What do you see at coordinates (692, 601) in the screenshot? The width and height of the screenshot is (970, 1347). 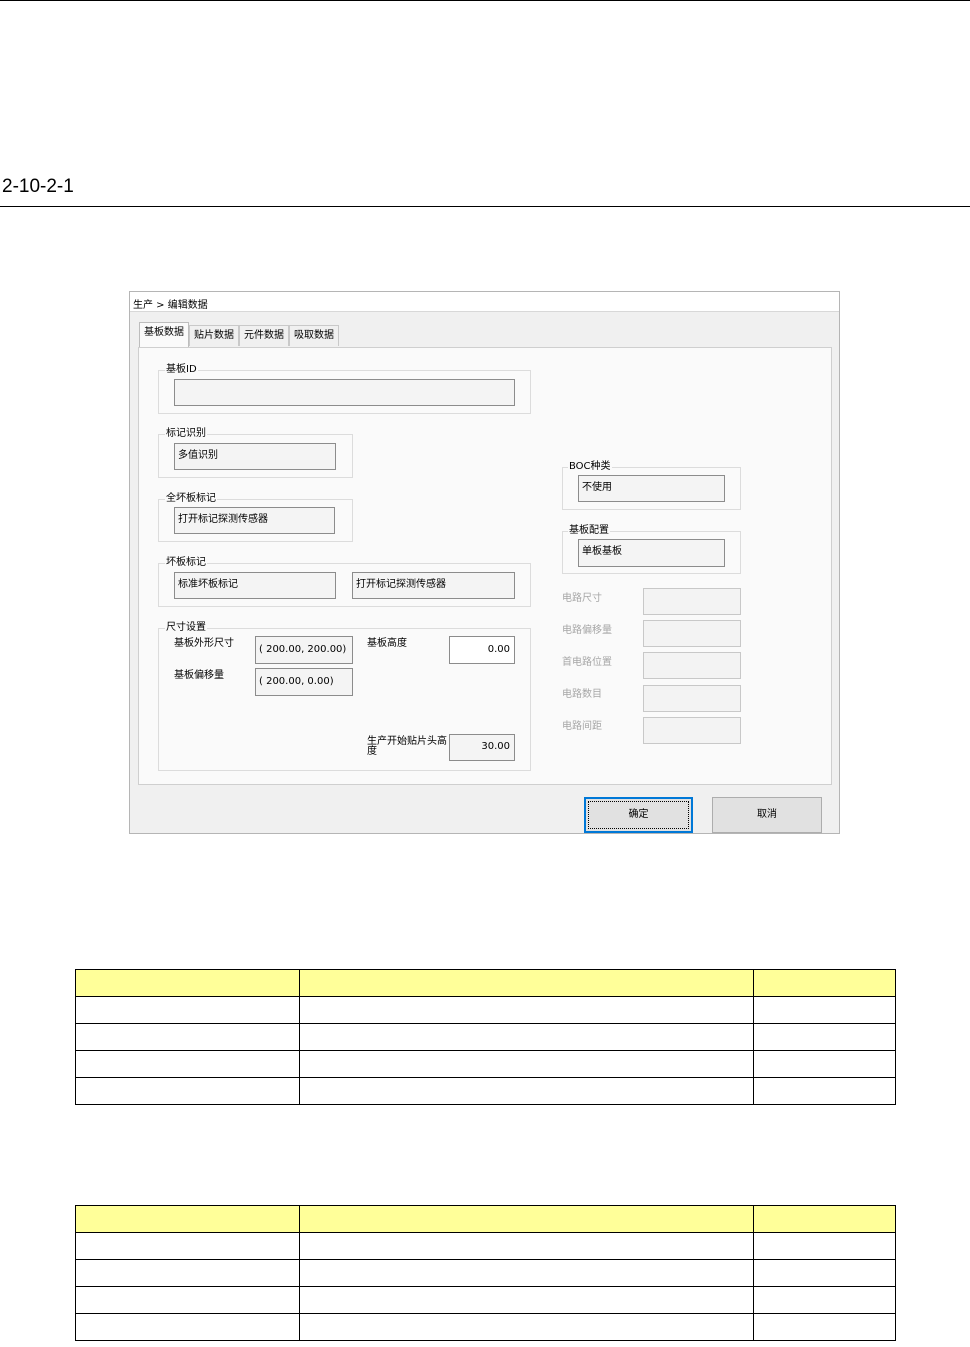 I see `circuit-size-field` at bounding box center [692, 601].